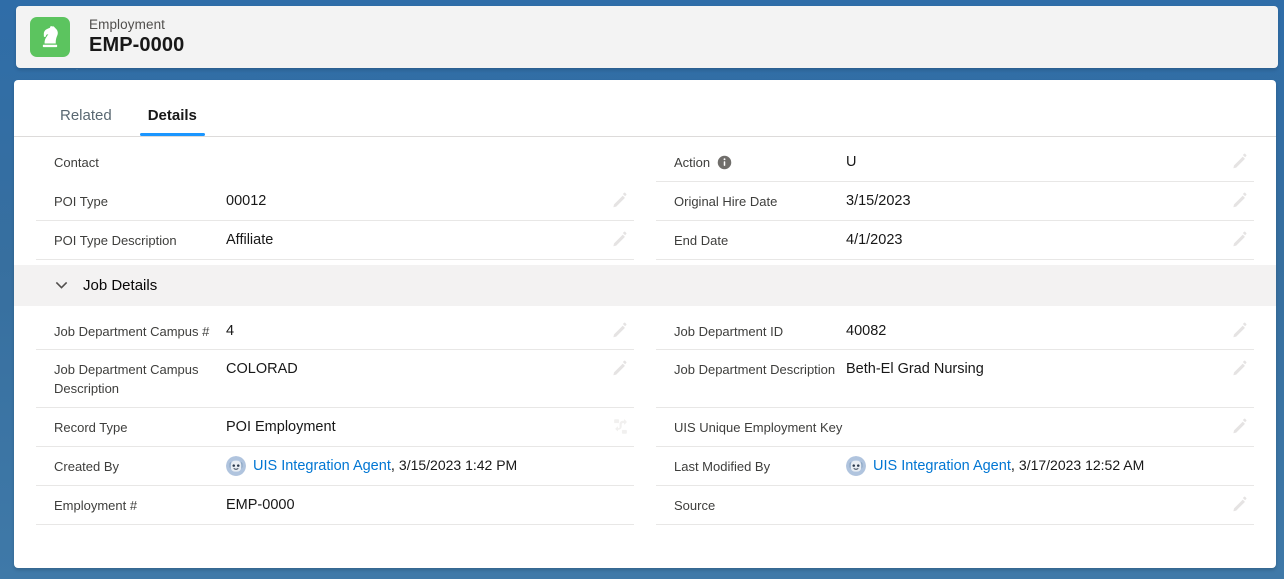 The height and width of the screenshot is (579, 1284). I want to click on chevron-down-icon, so click(61, 285).